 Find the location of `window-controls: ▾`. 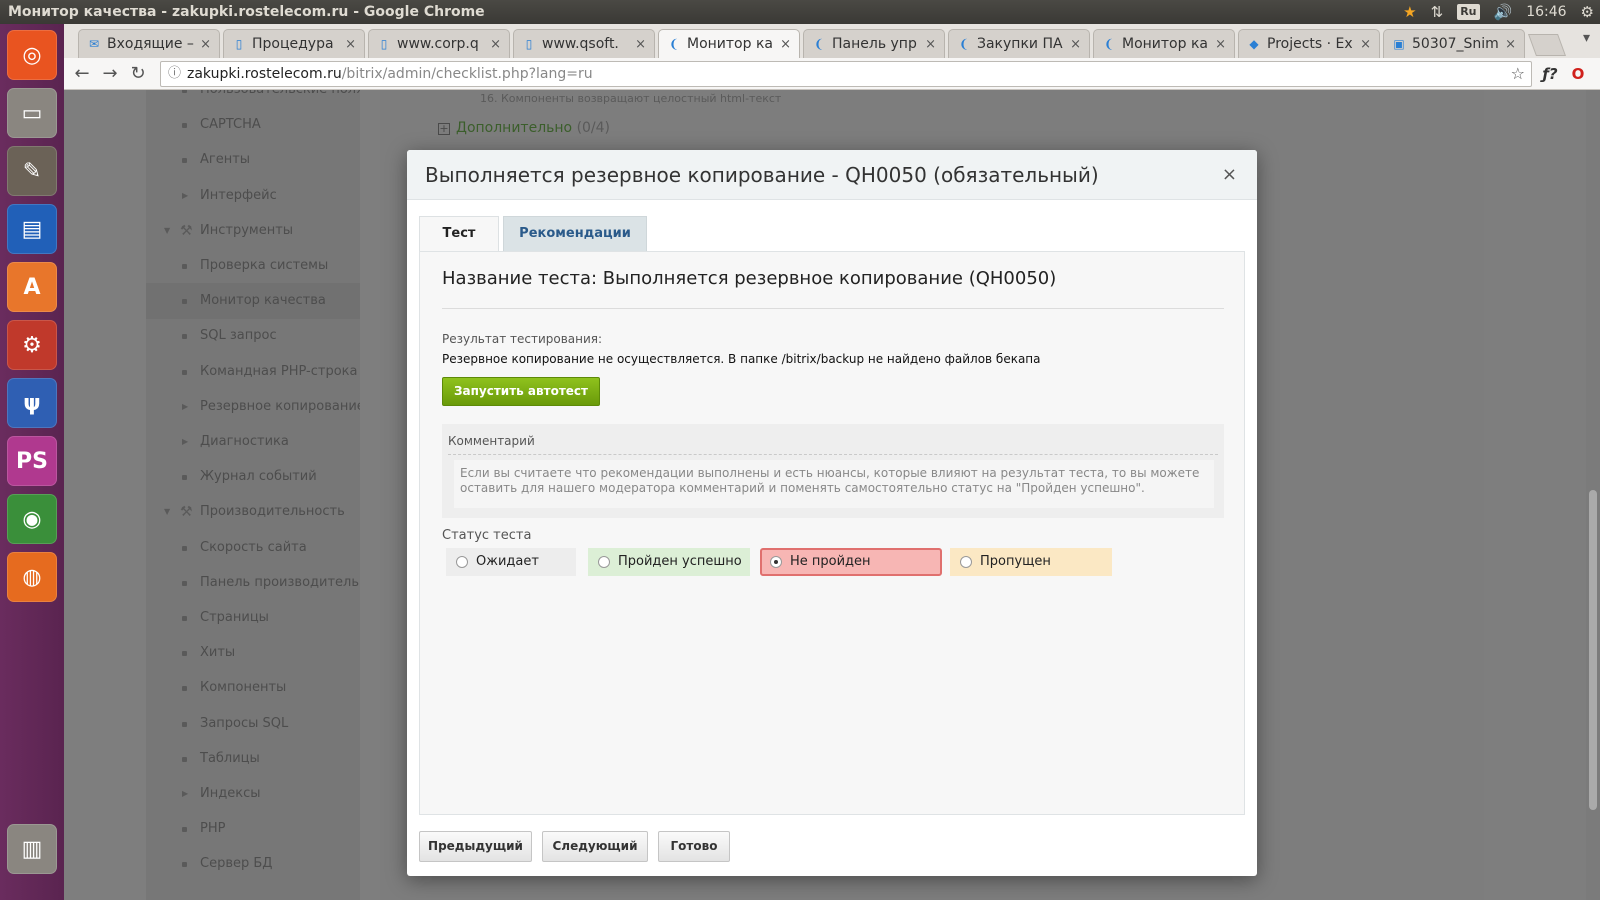

window-controls: ▾ is located at coordinates (1586, 38).